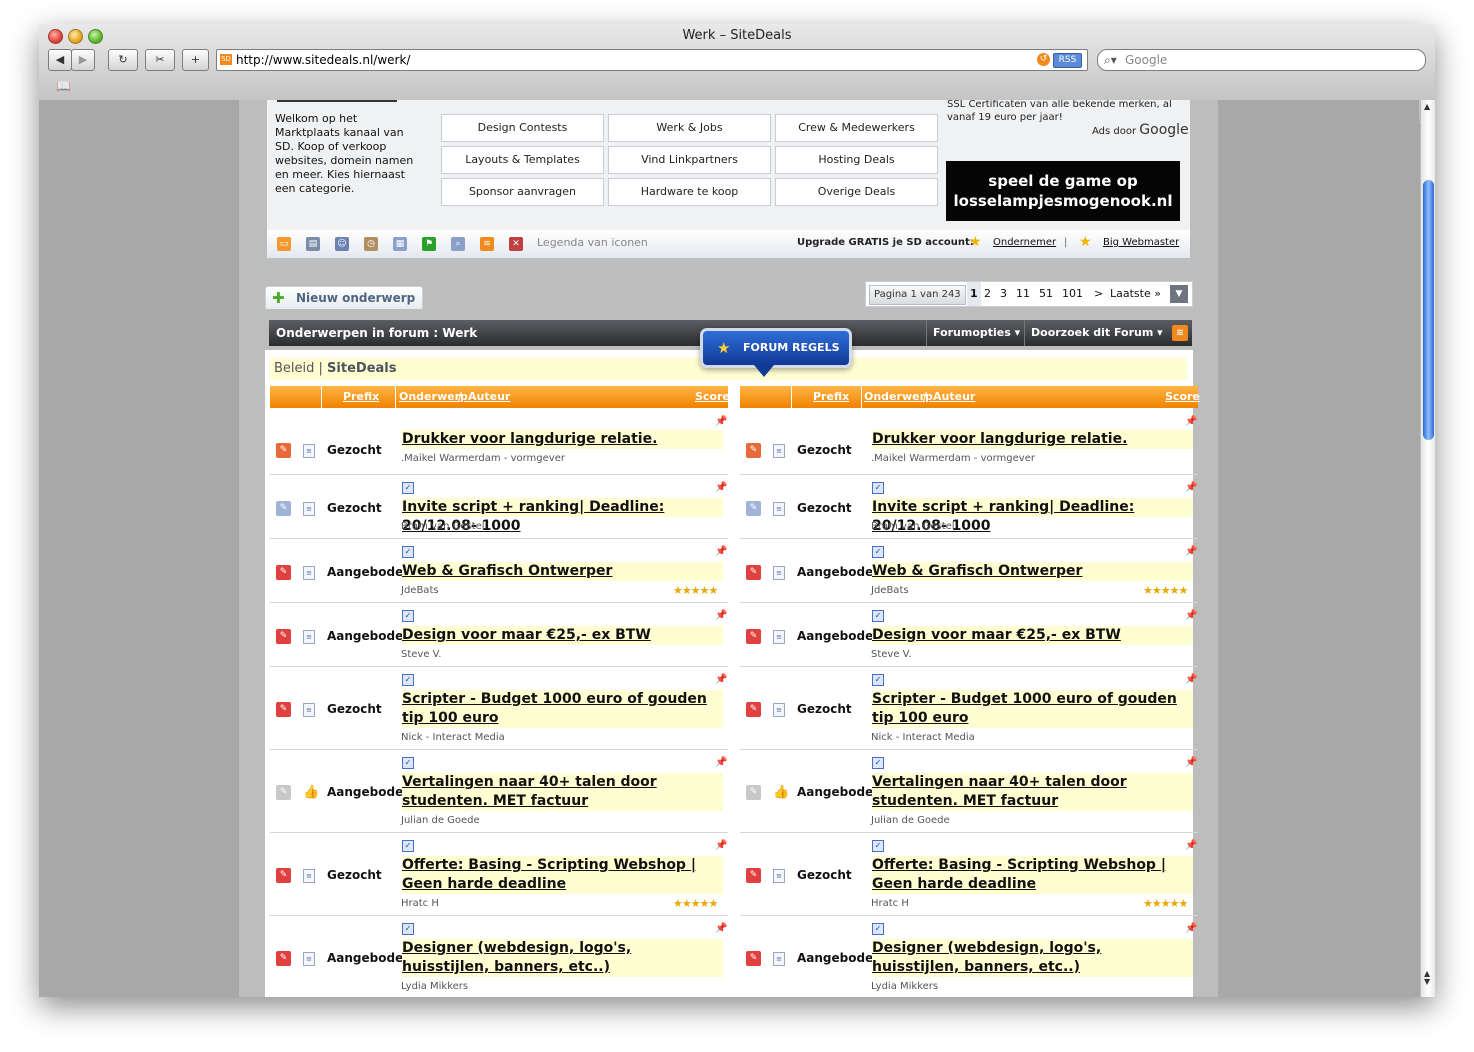 This screenshot has width=1474, height=1052. What do you see at coordinates (453, 737) in the screenshot?
I see `thread-author: Nick - Interact Media` at bounding box center [453, 737].